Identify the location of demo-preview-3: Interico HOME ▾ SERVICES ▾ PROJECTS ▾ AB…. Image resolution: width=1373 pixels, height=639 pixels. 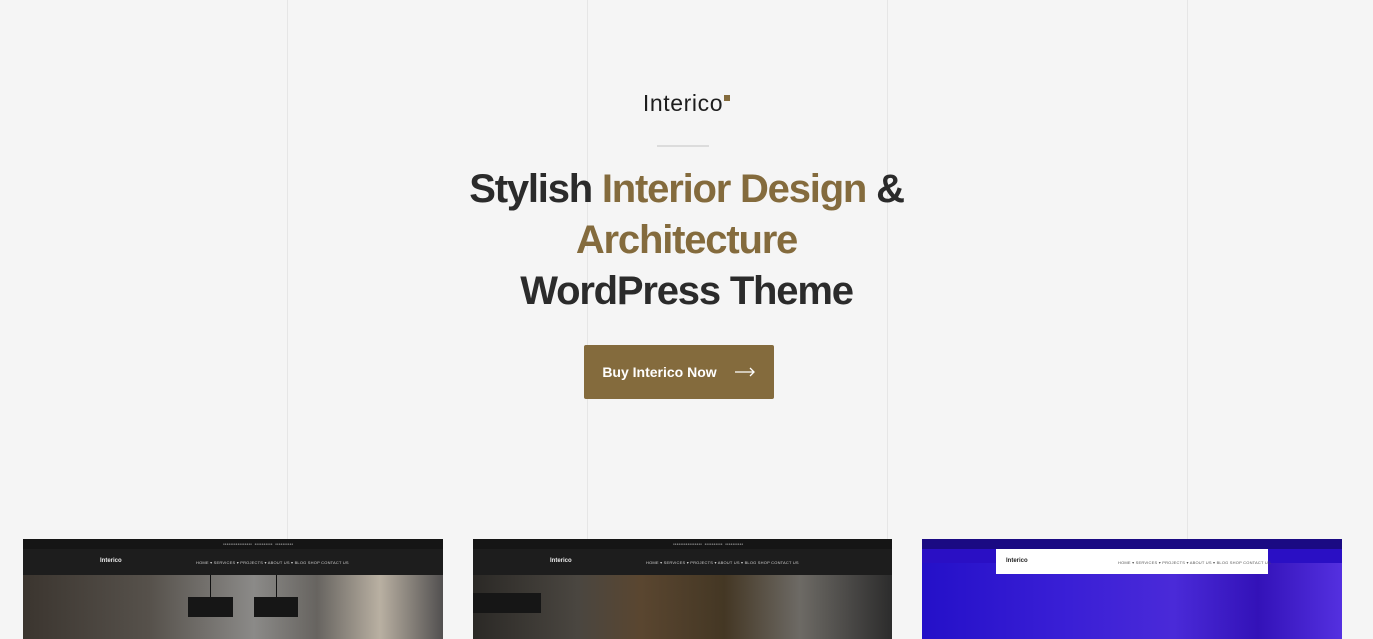
(1132, 589).